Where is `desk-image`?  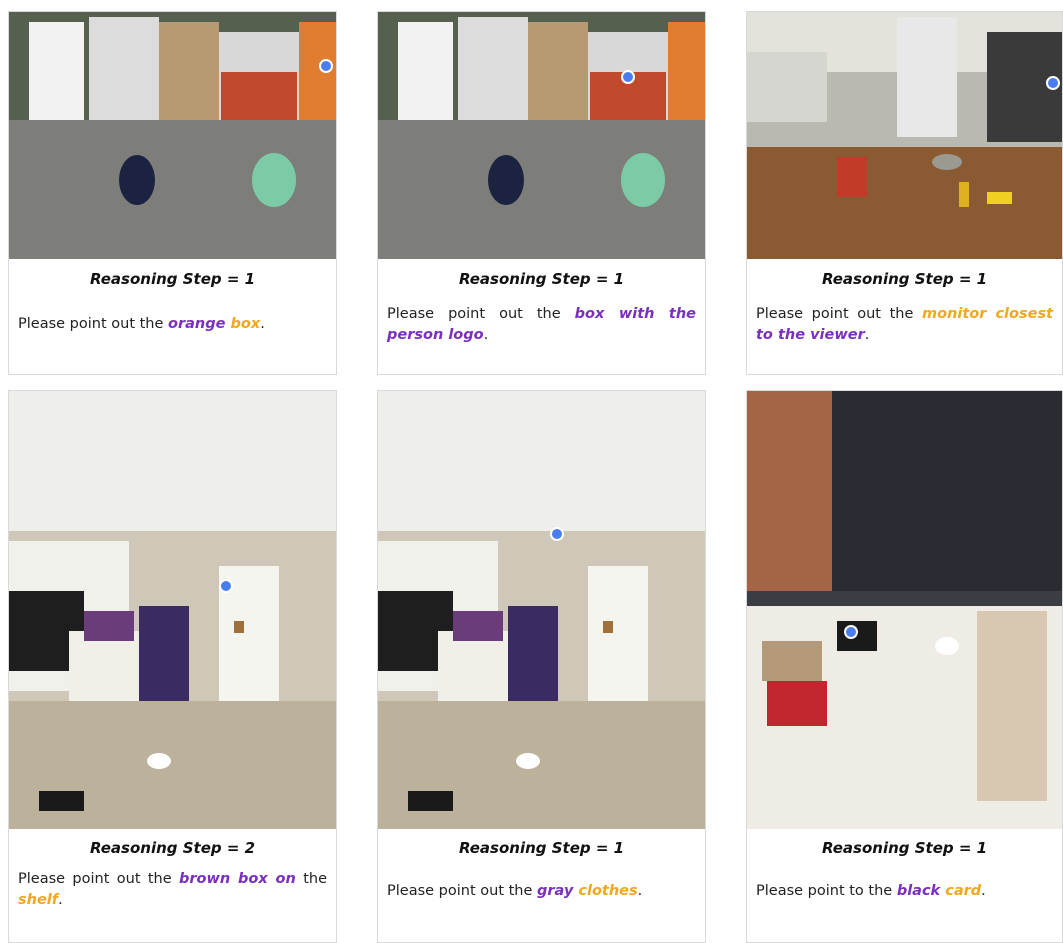 desk-image is located at coordinates (904, 610).